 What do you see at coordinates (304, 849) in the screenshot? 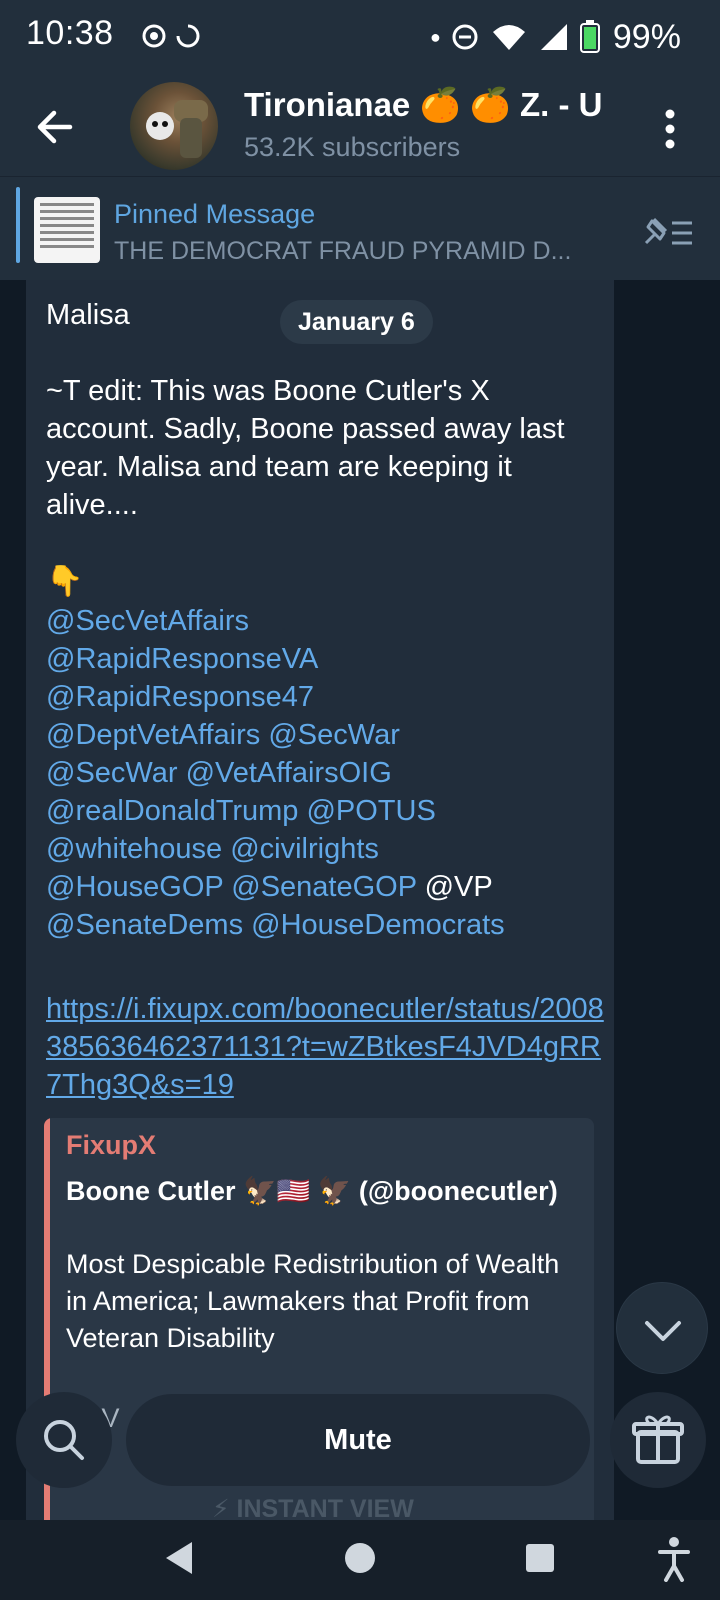
I see `mention-link: @civilrights` at bounding box center [304, 849].